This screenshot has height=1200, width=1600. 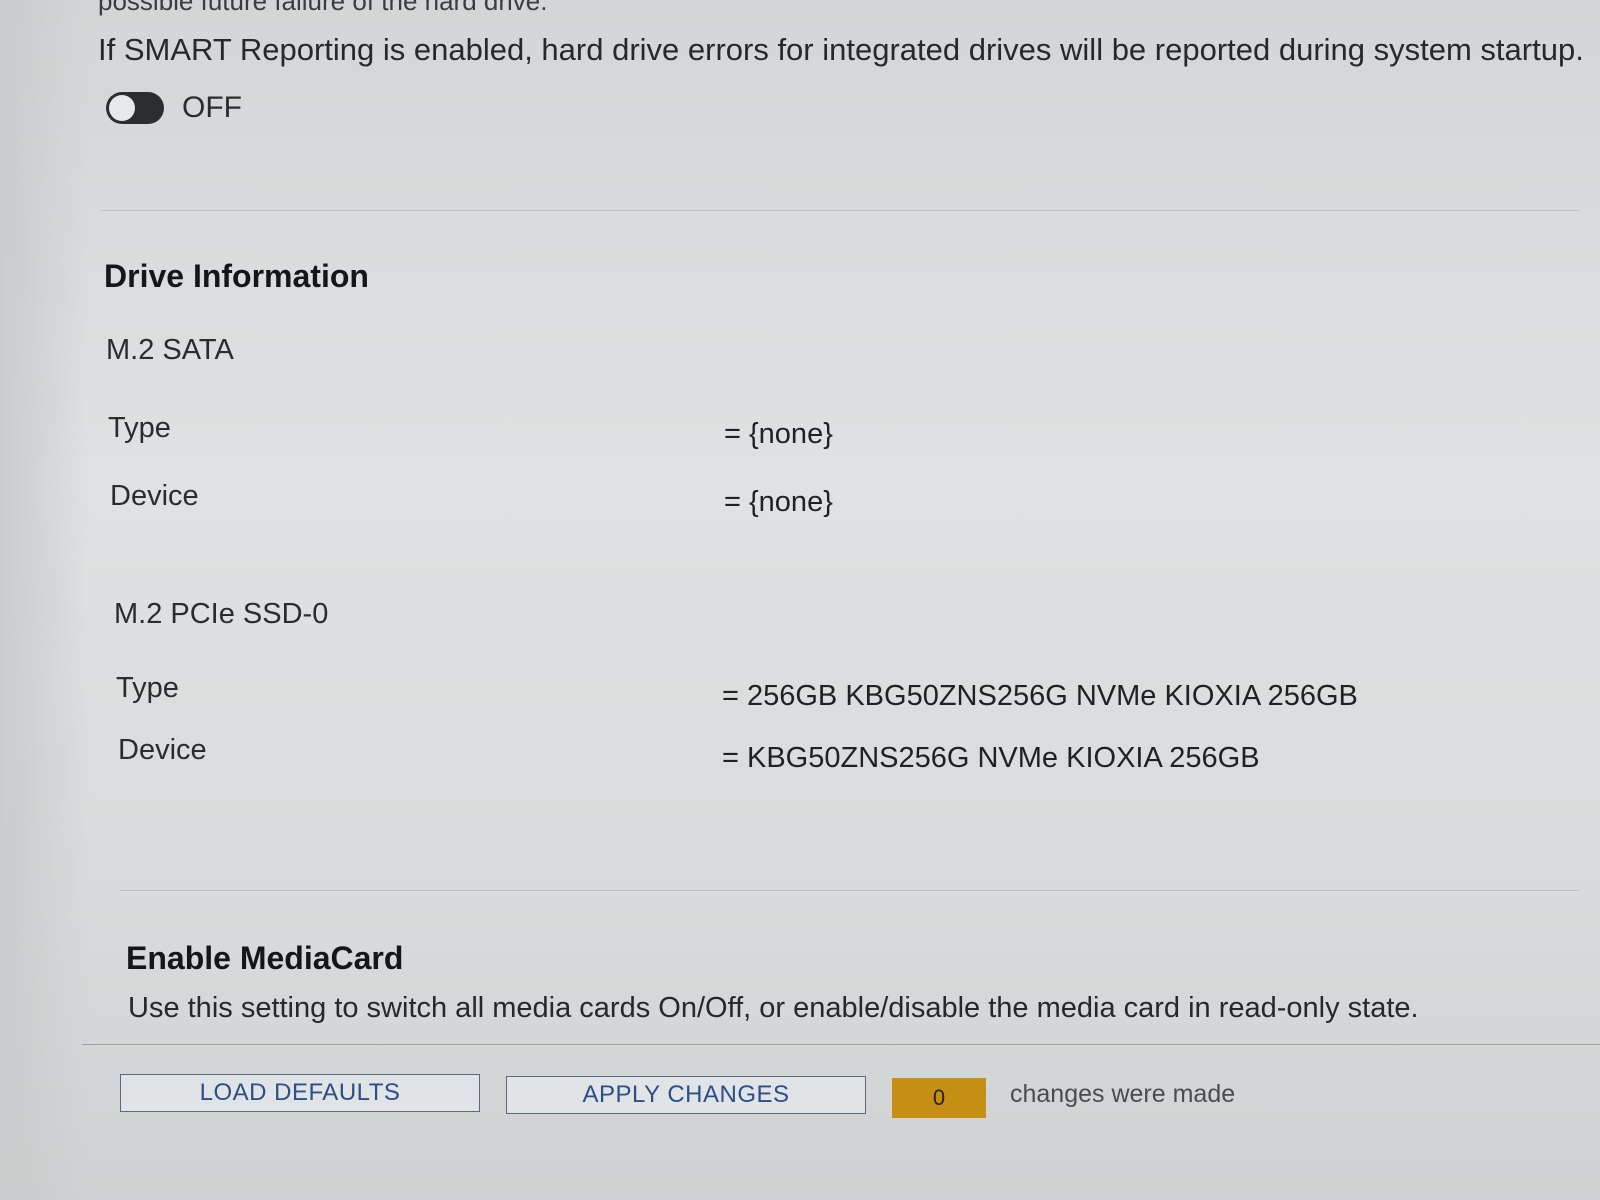 I want to click on m2-pcie-device-label: Device, so click(x=162, y=750).